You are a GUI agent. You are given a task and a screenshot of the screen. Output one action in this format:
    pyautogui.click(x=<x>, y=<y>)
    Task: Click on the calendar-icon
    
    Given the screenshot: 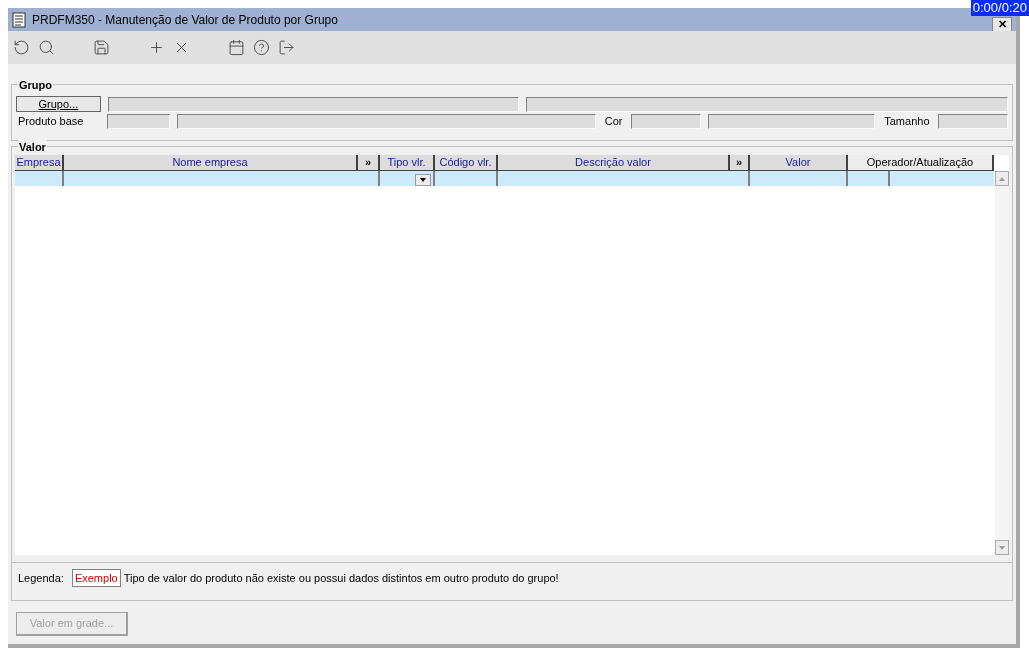 What is the action you would take?
    pyautogui.click(x=236, y=47)
    